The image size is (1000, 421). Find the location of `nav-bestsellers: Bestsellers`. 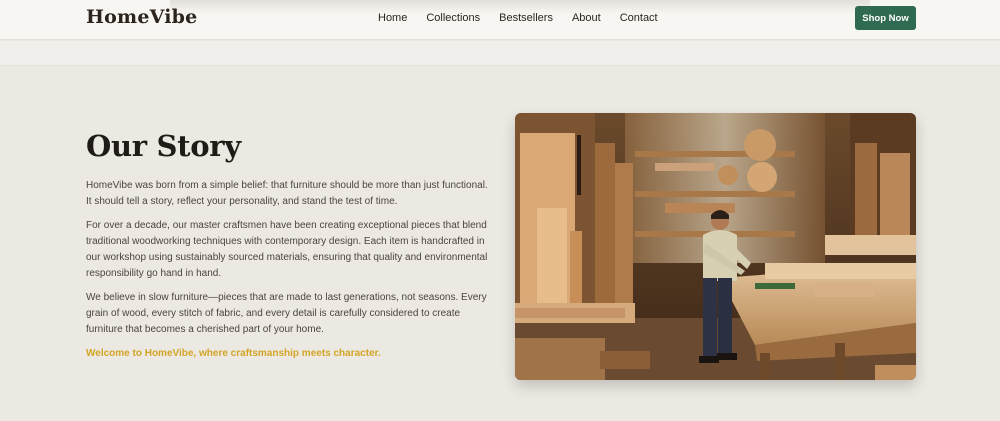

nav-bestsellers: Bestsellers is located at coordinates (526, 18).